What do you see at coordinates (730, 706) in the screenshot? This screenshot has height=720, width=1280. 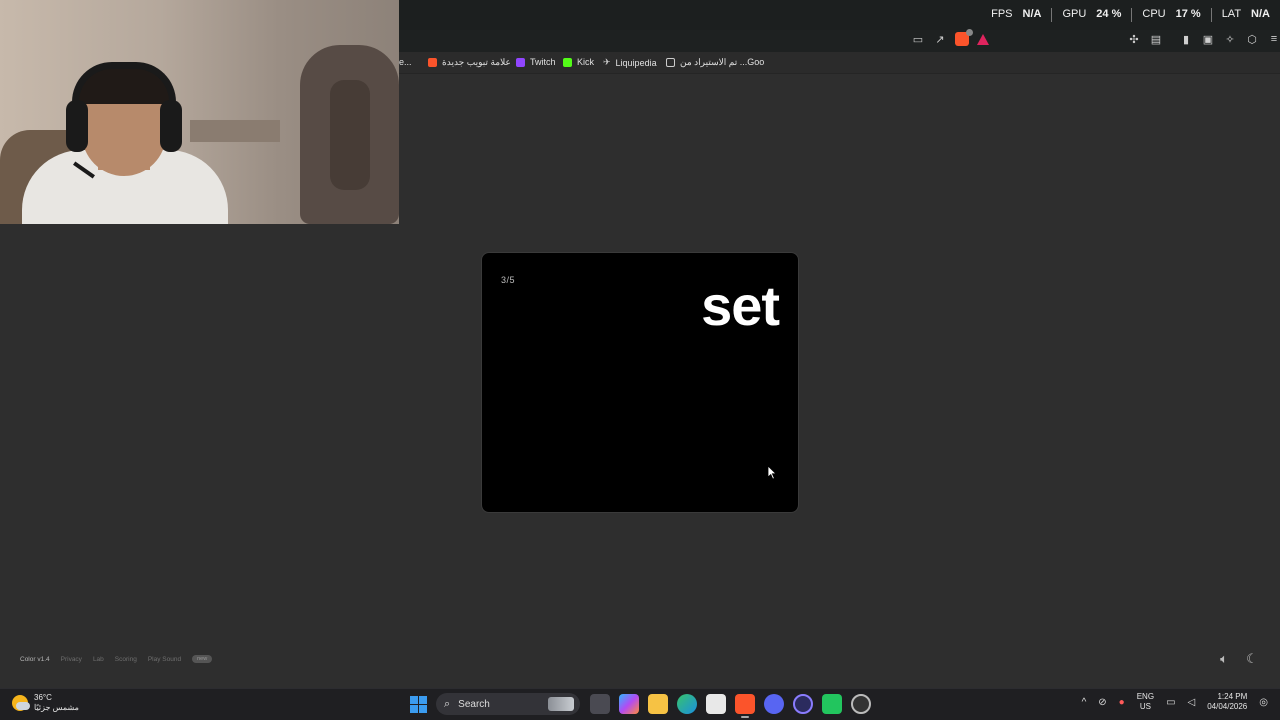 I see `taskbar-apps` at bounding box center [730, 706].